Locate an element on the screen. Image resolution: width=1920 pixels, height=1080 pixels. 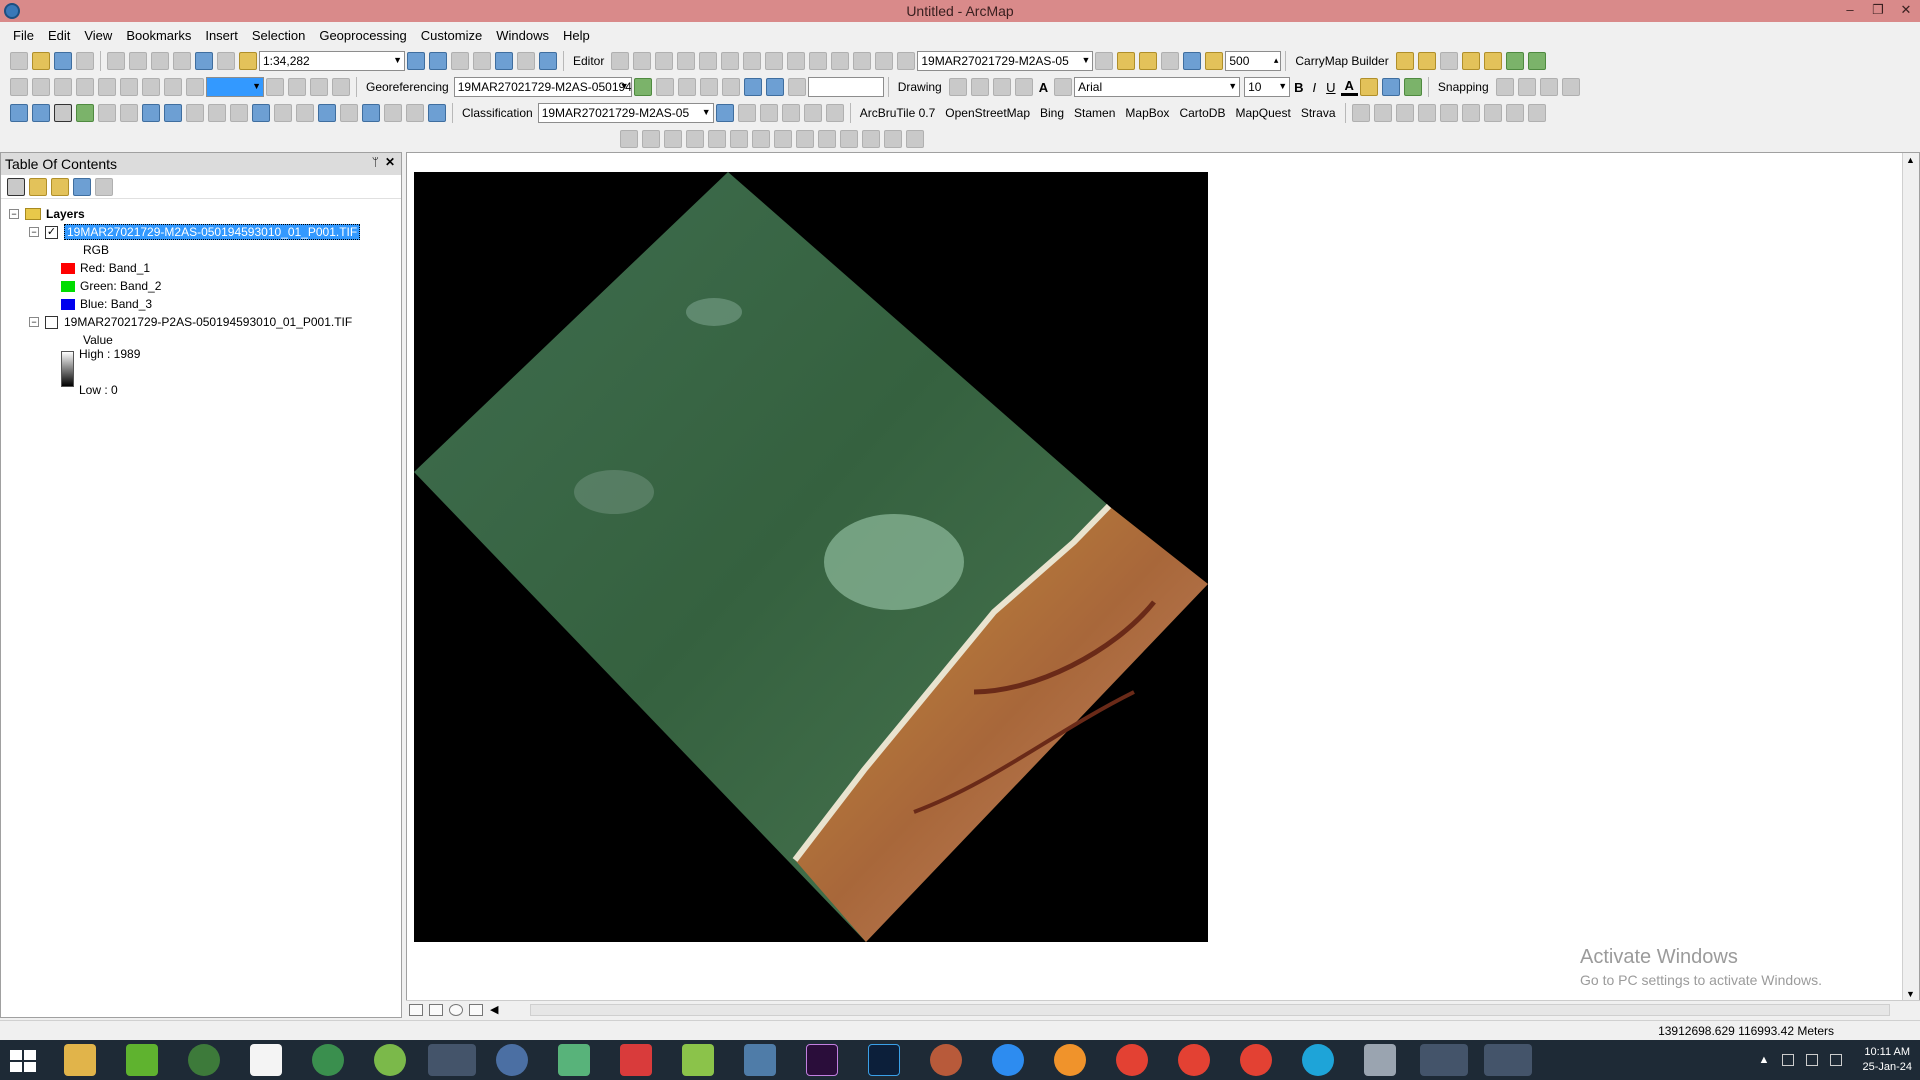
premiere-pro-icon is located at coordinates (822, 1060).